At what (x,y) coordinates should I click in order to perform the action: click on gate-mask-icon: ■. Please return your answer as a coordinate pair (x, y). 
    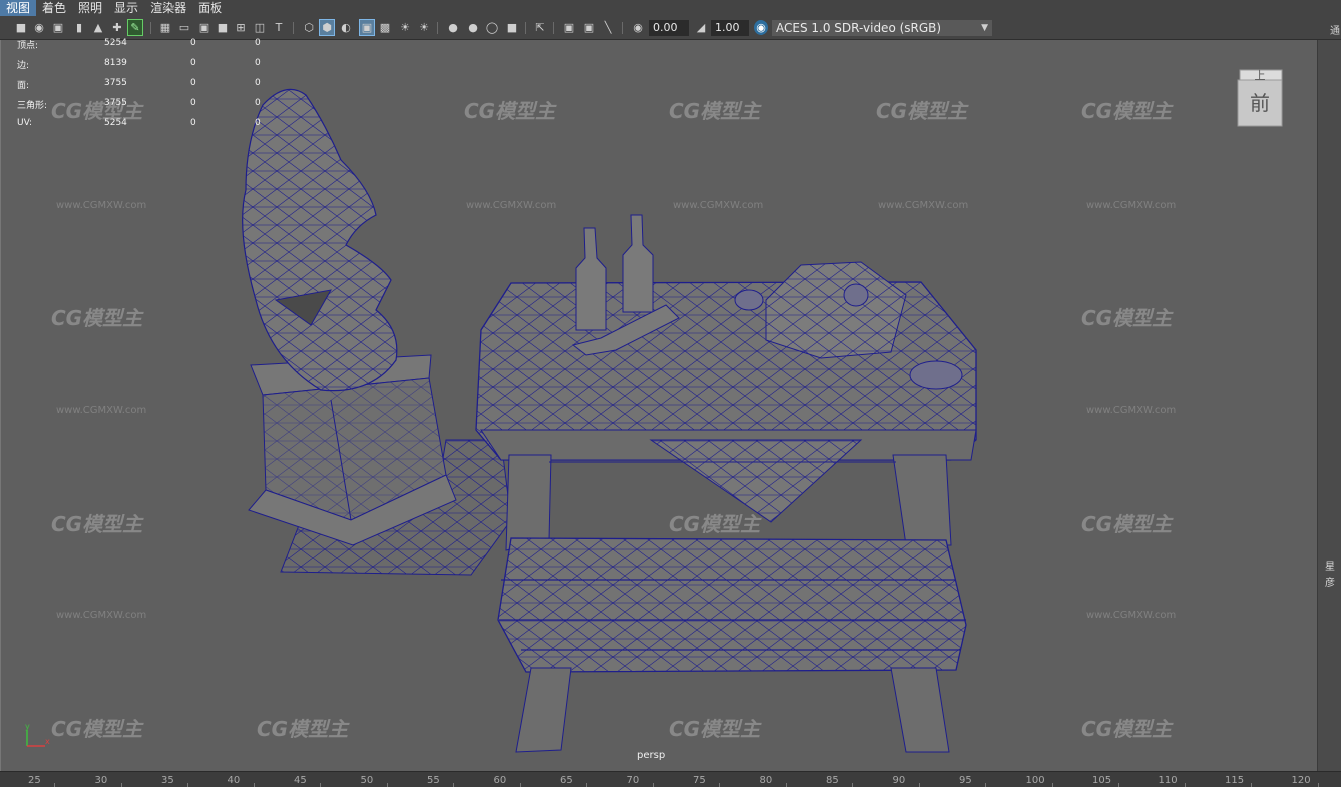
    Looking at the image, I should click on (223, 27).